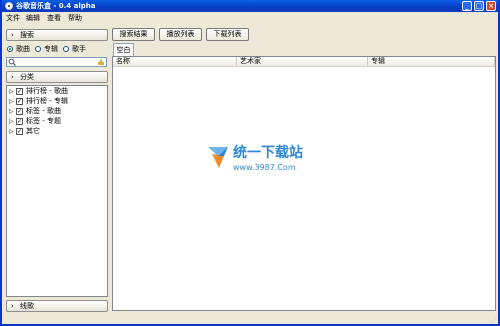  What do you see at coordinates (43, 121) in the screenshot?
I see `tree-item-label: 标签 - 专题` at bounding box center [43, 121].